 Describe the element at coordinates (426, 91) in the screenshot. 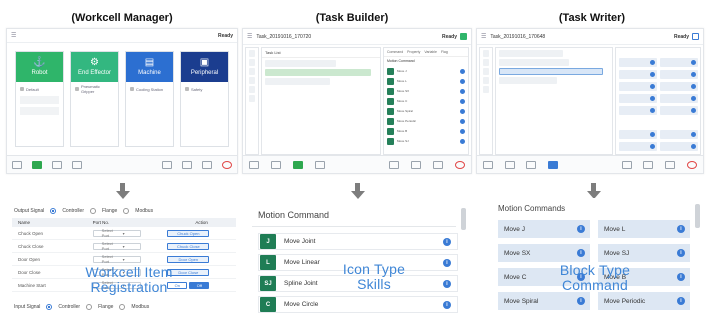

I see `command-item: Move SX` at that location.